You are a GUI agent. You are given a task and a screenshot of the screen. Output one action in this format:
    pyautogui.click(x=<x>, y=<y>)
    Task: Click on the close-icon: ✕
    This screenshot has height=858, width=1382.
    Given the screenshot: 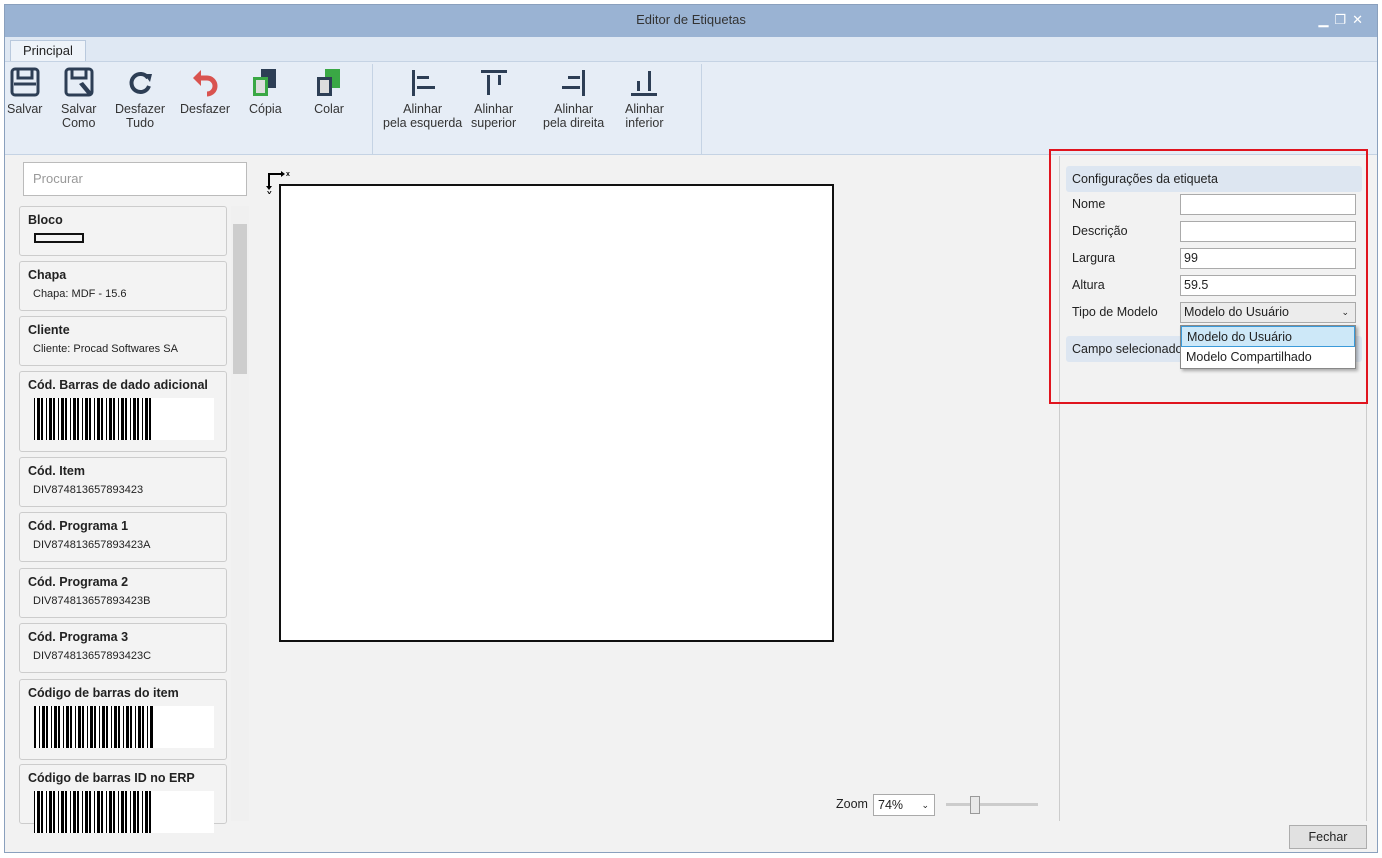 What is the action you would take?
    pyautogui.click(x=1360, y=19)
    